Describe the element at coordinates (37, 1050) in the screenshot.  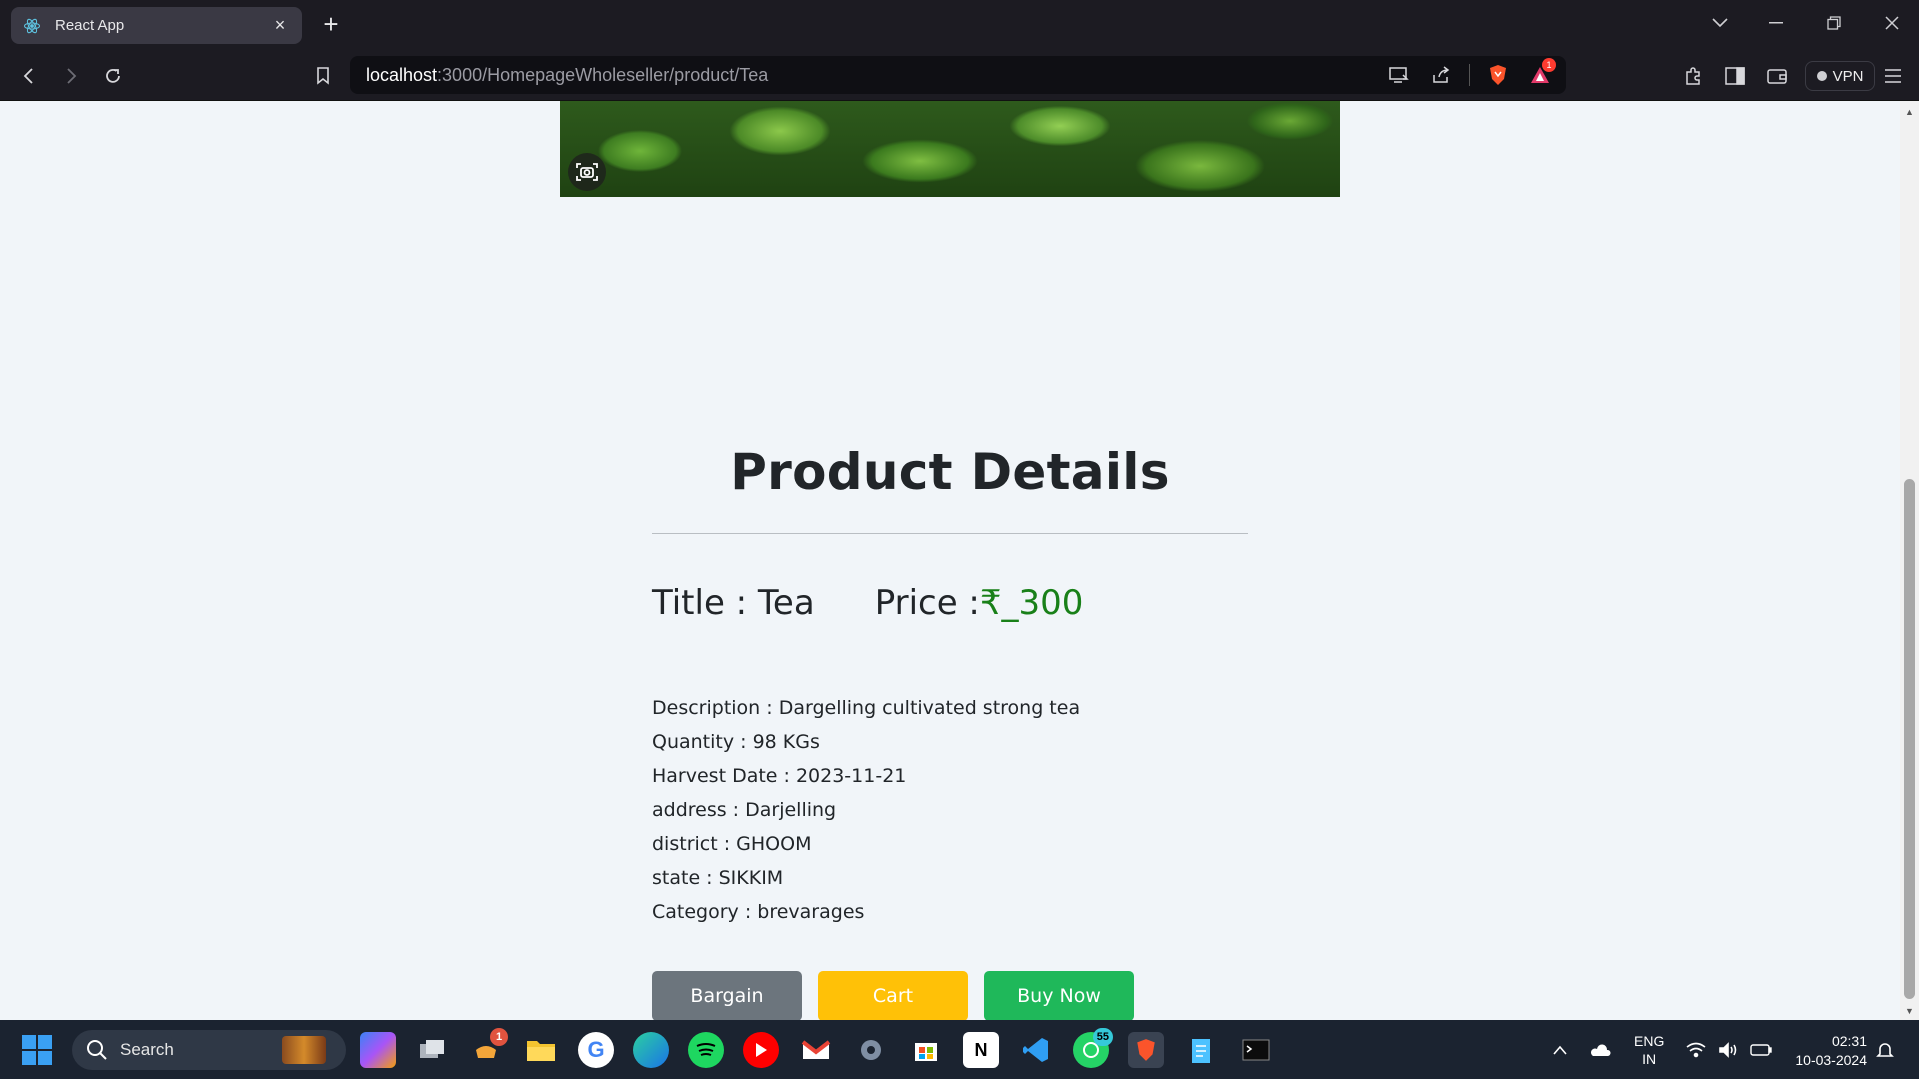
I see `start-button` at that location.